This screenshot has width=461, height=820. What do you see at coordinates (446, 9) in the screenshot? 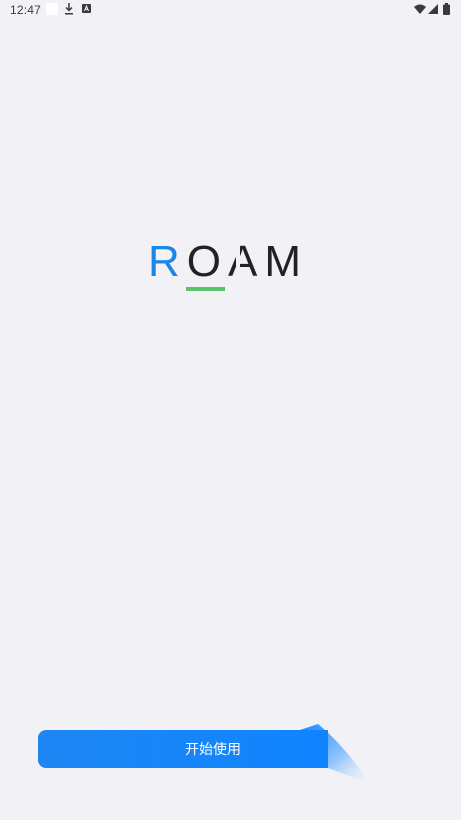
I see `battery-icon` at bounding box center [446, 9].